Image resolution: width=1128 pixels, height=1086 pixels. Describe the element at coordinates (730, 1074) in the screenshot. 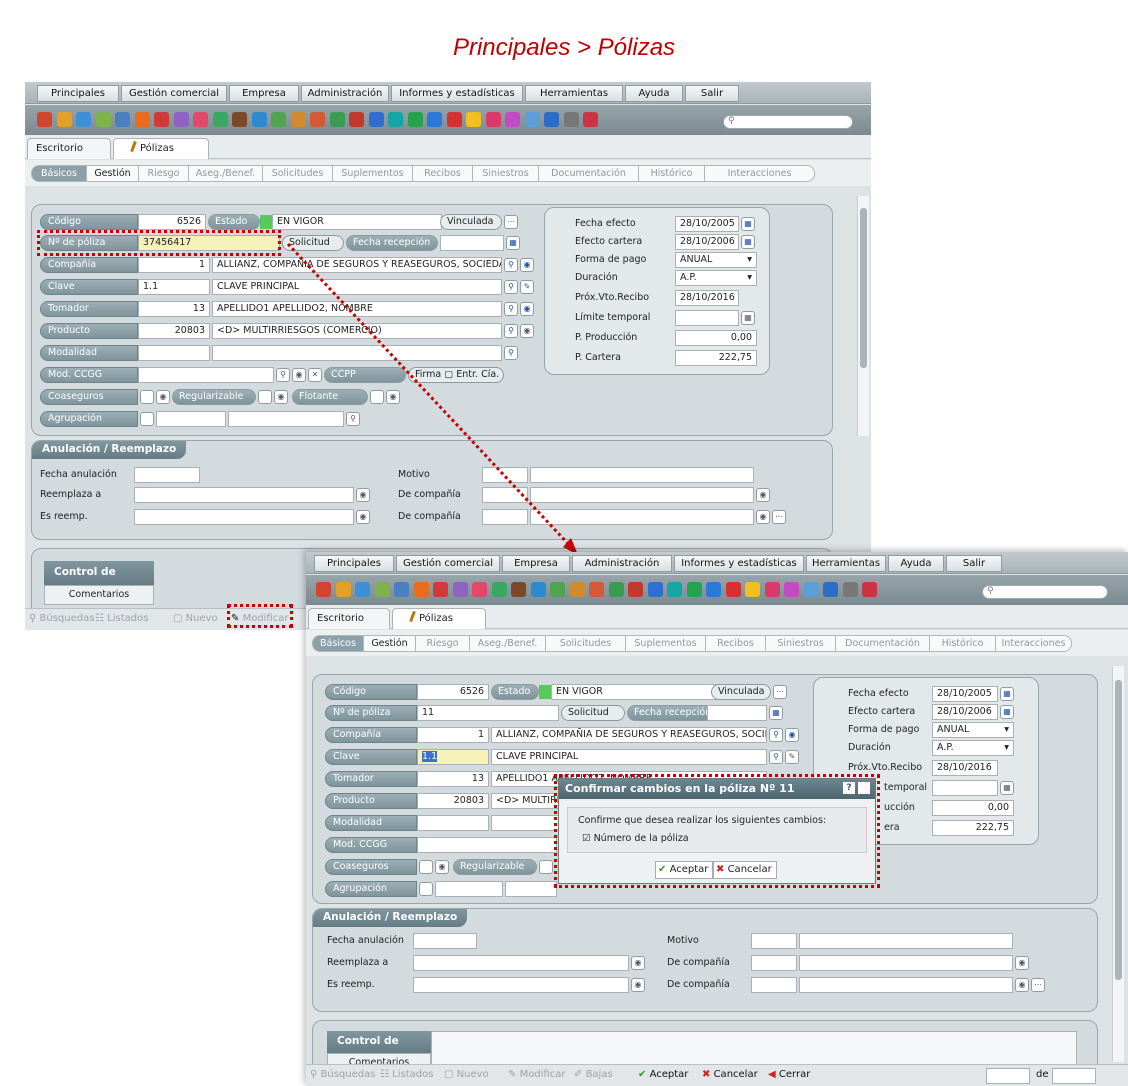

I see `cancelar-button: ✖ Cancelar` at that location.